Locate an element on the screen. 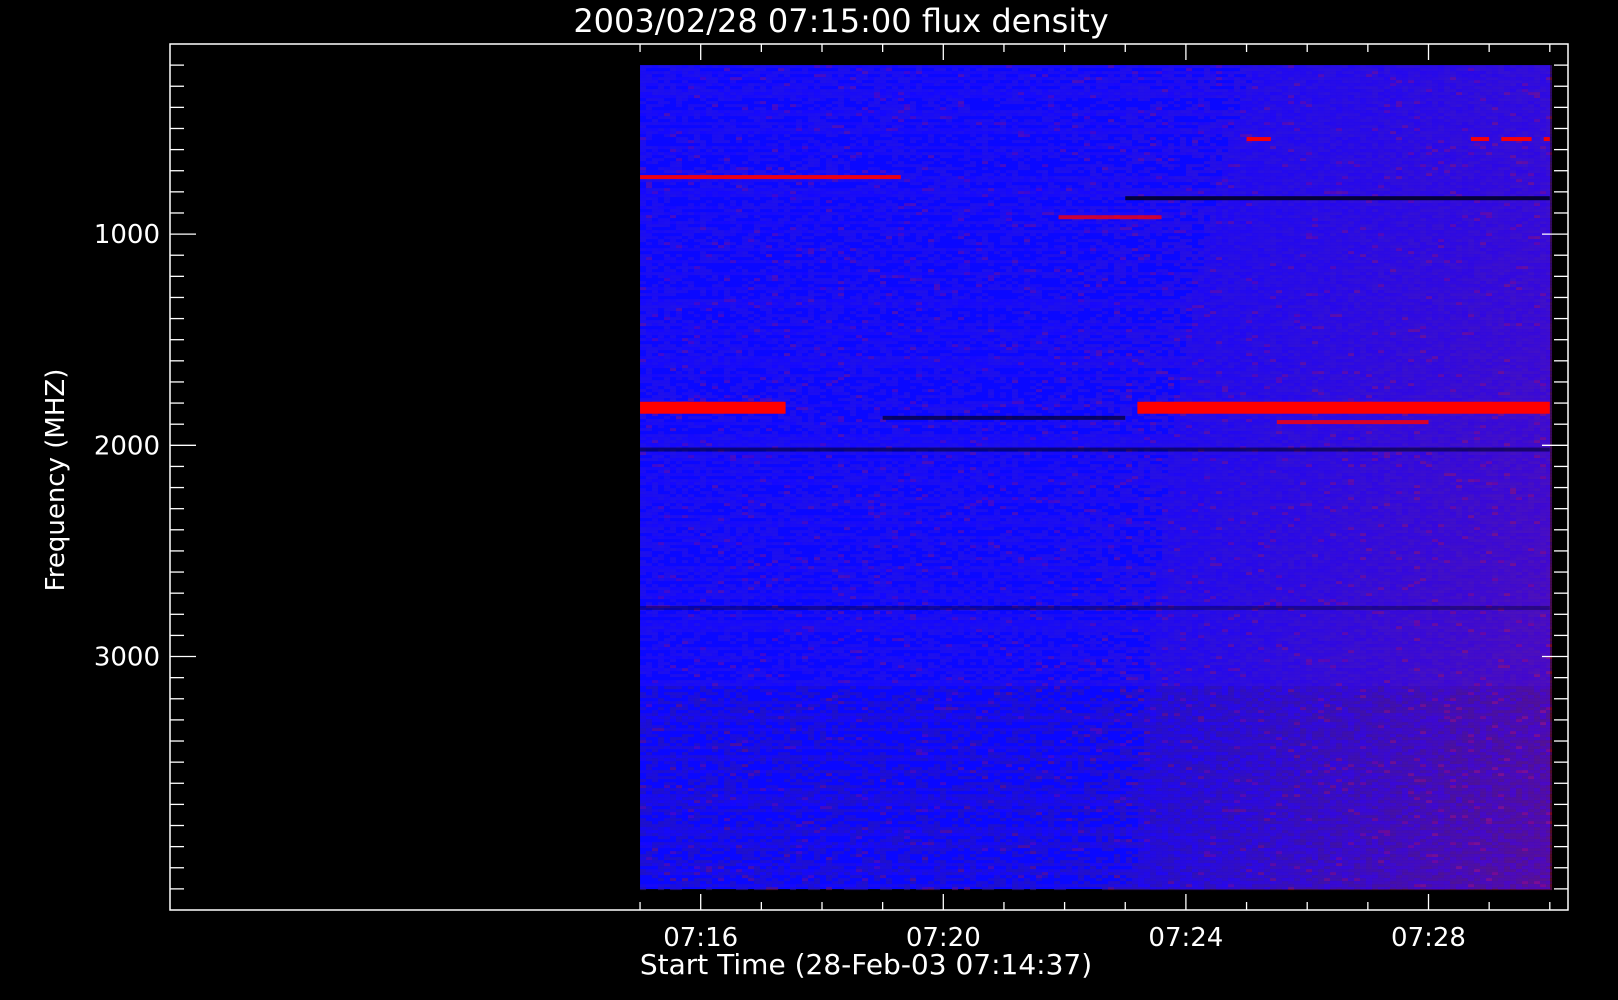 The image size is (1618, 1000). y-tick-label: 2000 is located at coordinates (127, 446).